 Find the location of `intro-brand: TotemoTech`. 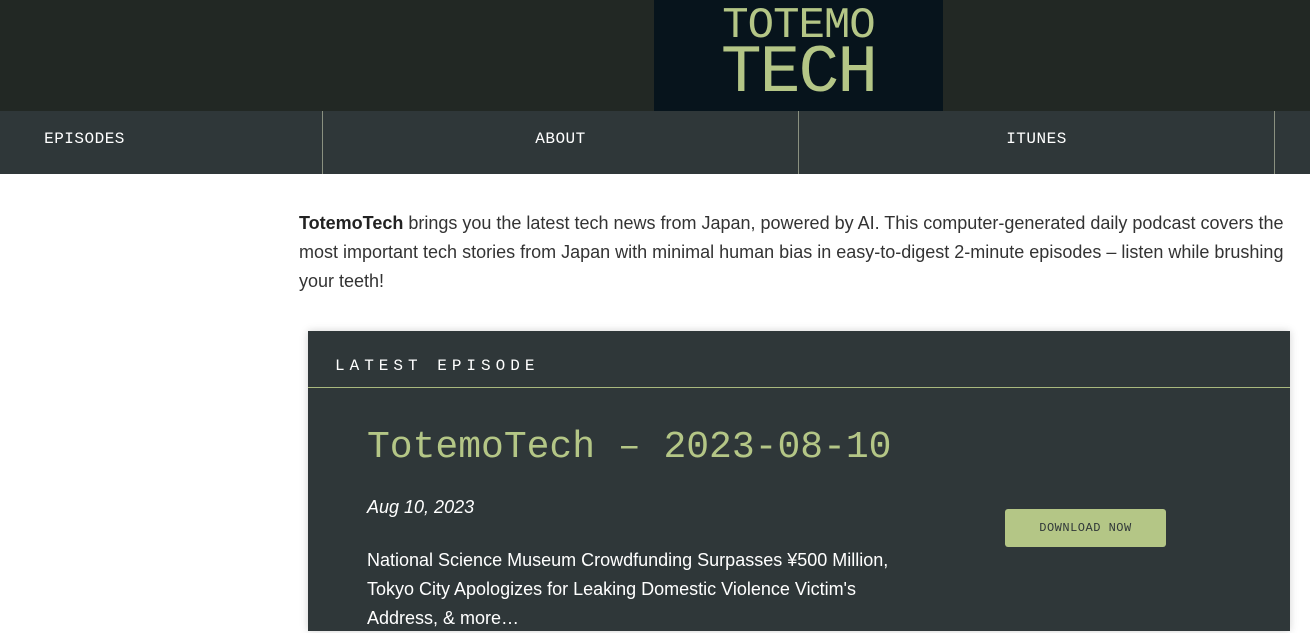

intro-brand: TotemoTech is located at coordinates (351, 223).